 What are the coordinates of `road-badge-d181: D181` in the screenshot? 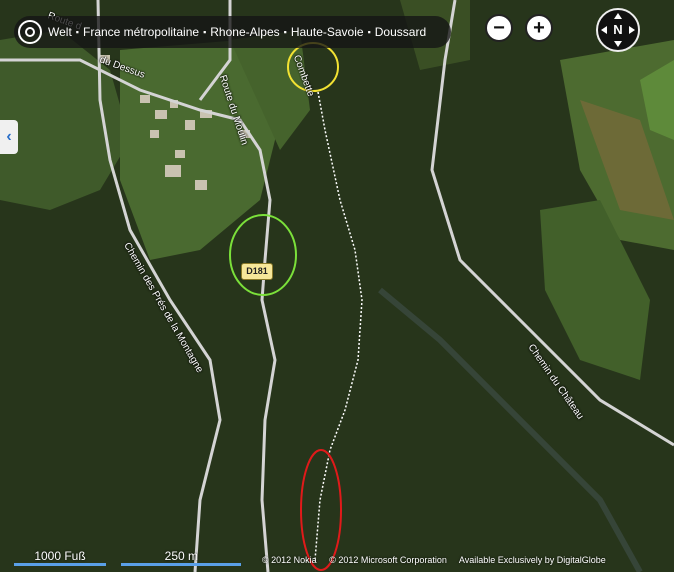 It's located at (257, 271).